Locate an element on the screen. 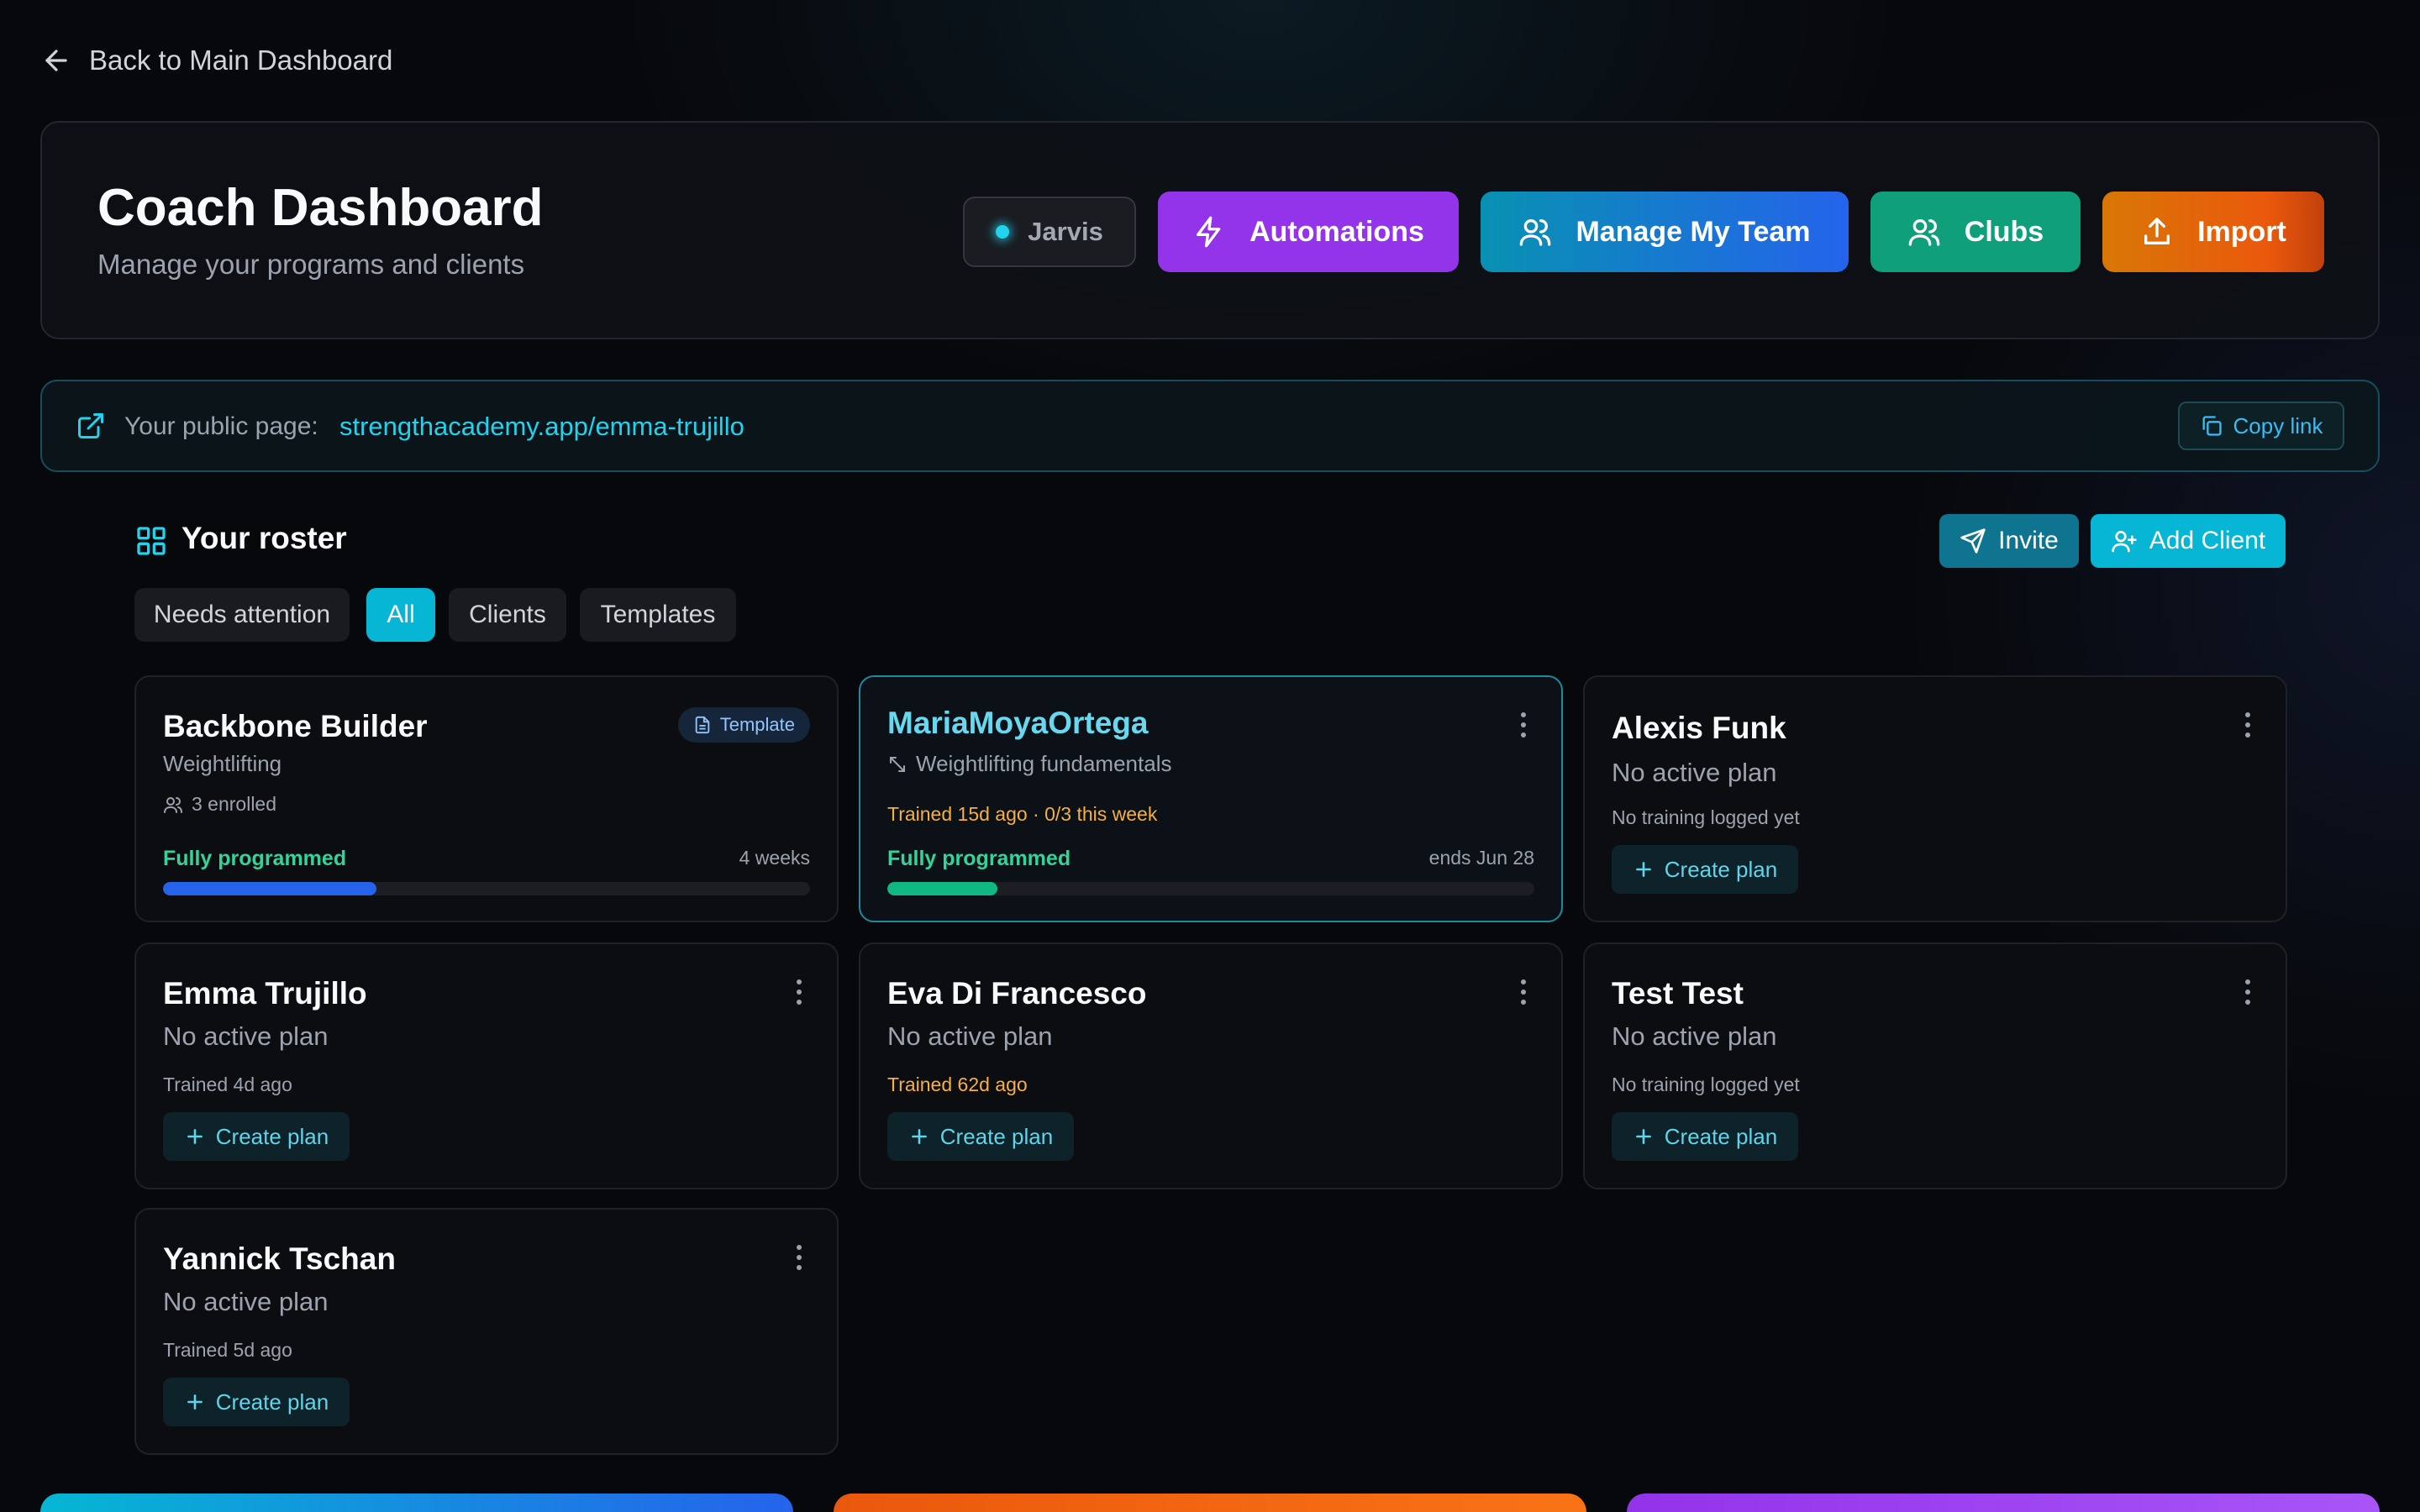 Image resolution: width=2420 pixels, height=1512 pixels. bottom-stat-card-orange is located at coordinates (1210, 1503).